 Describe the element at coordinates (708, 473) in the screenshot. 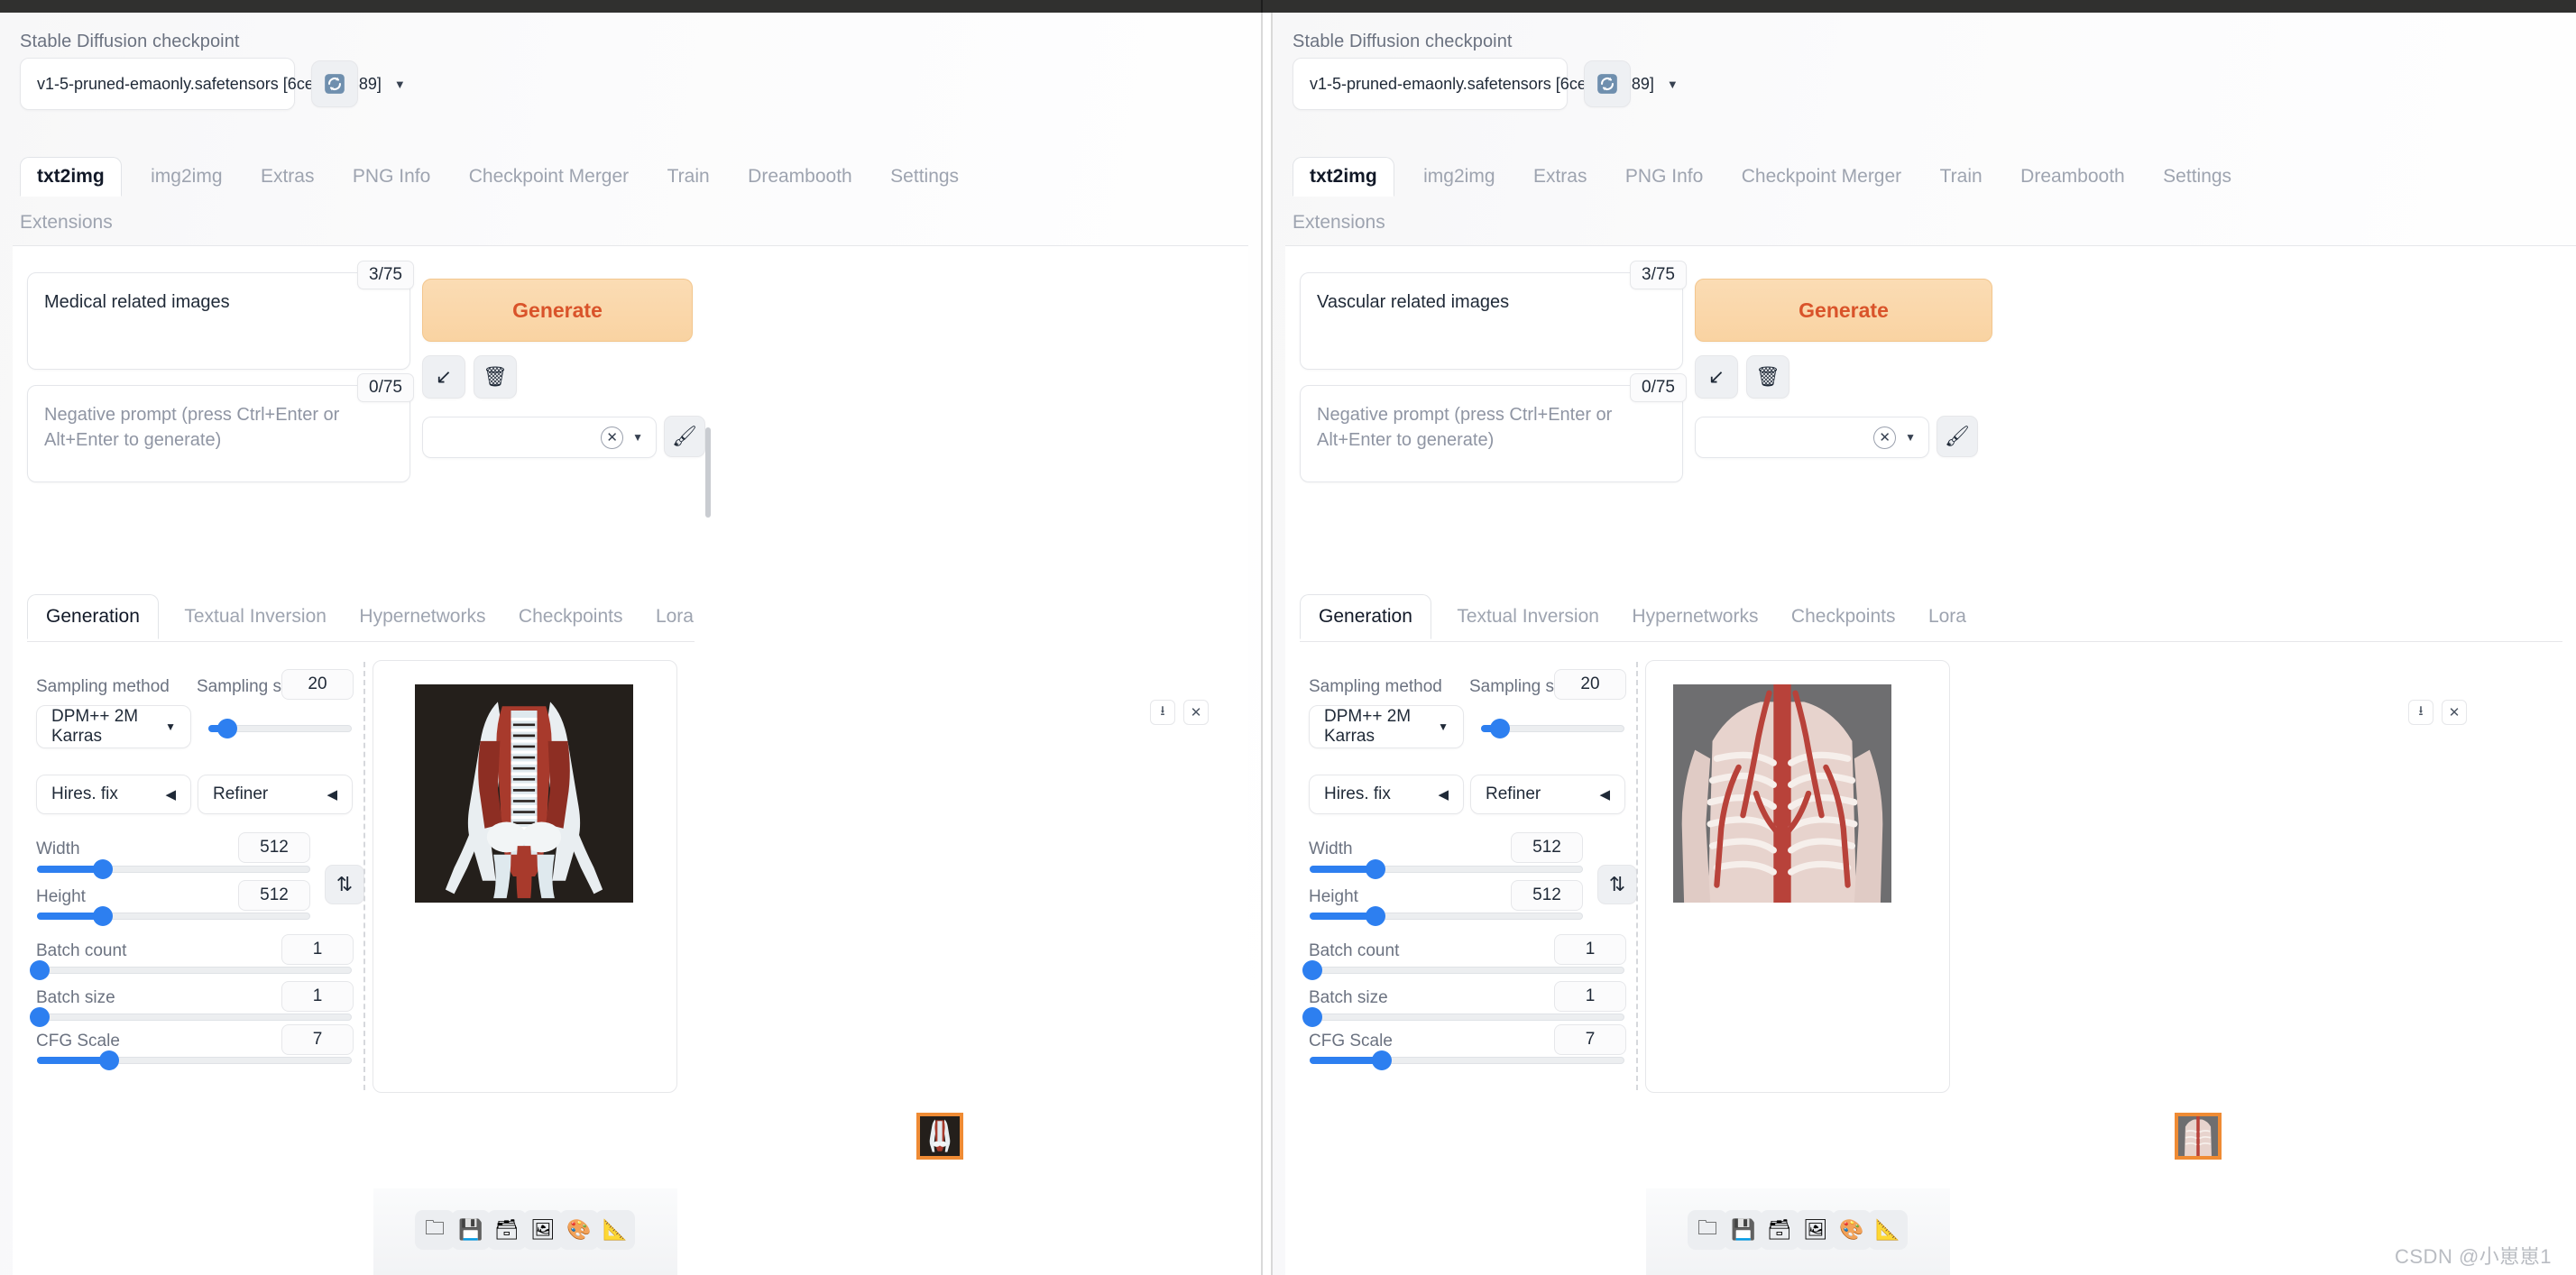

I see `page-scrollbar-left` at that location.